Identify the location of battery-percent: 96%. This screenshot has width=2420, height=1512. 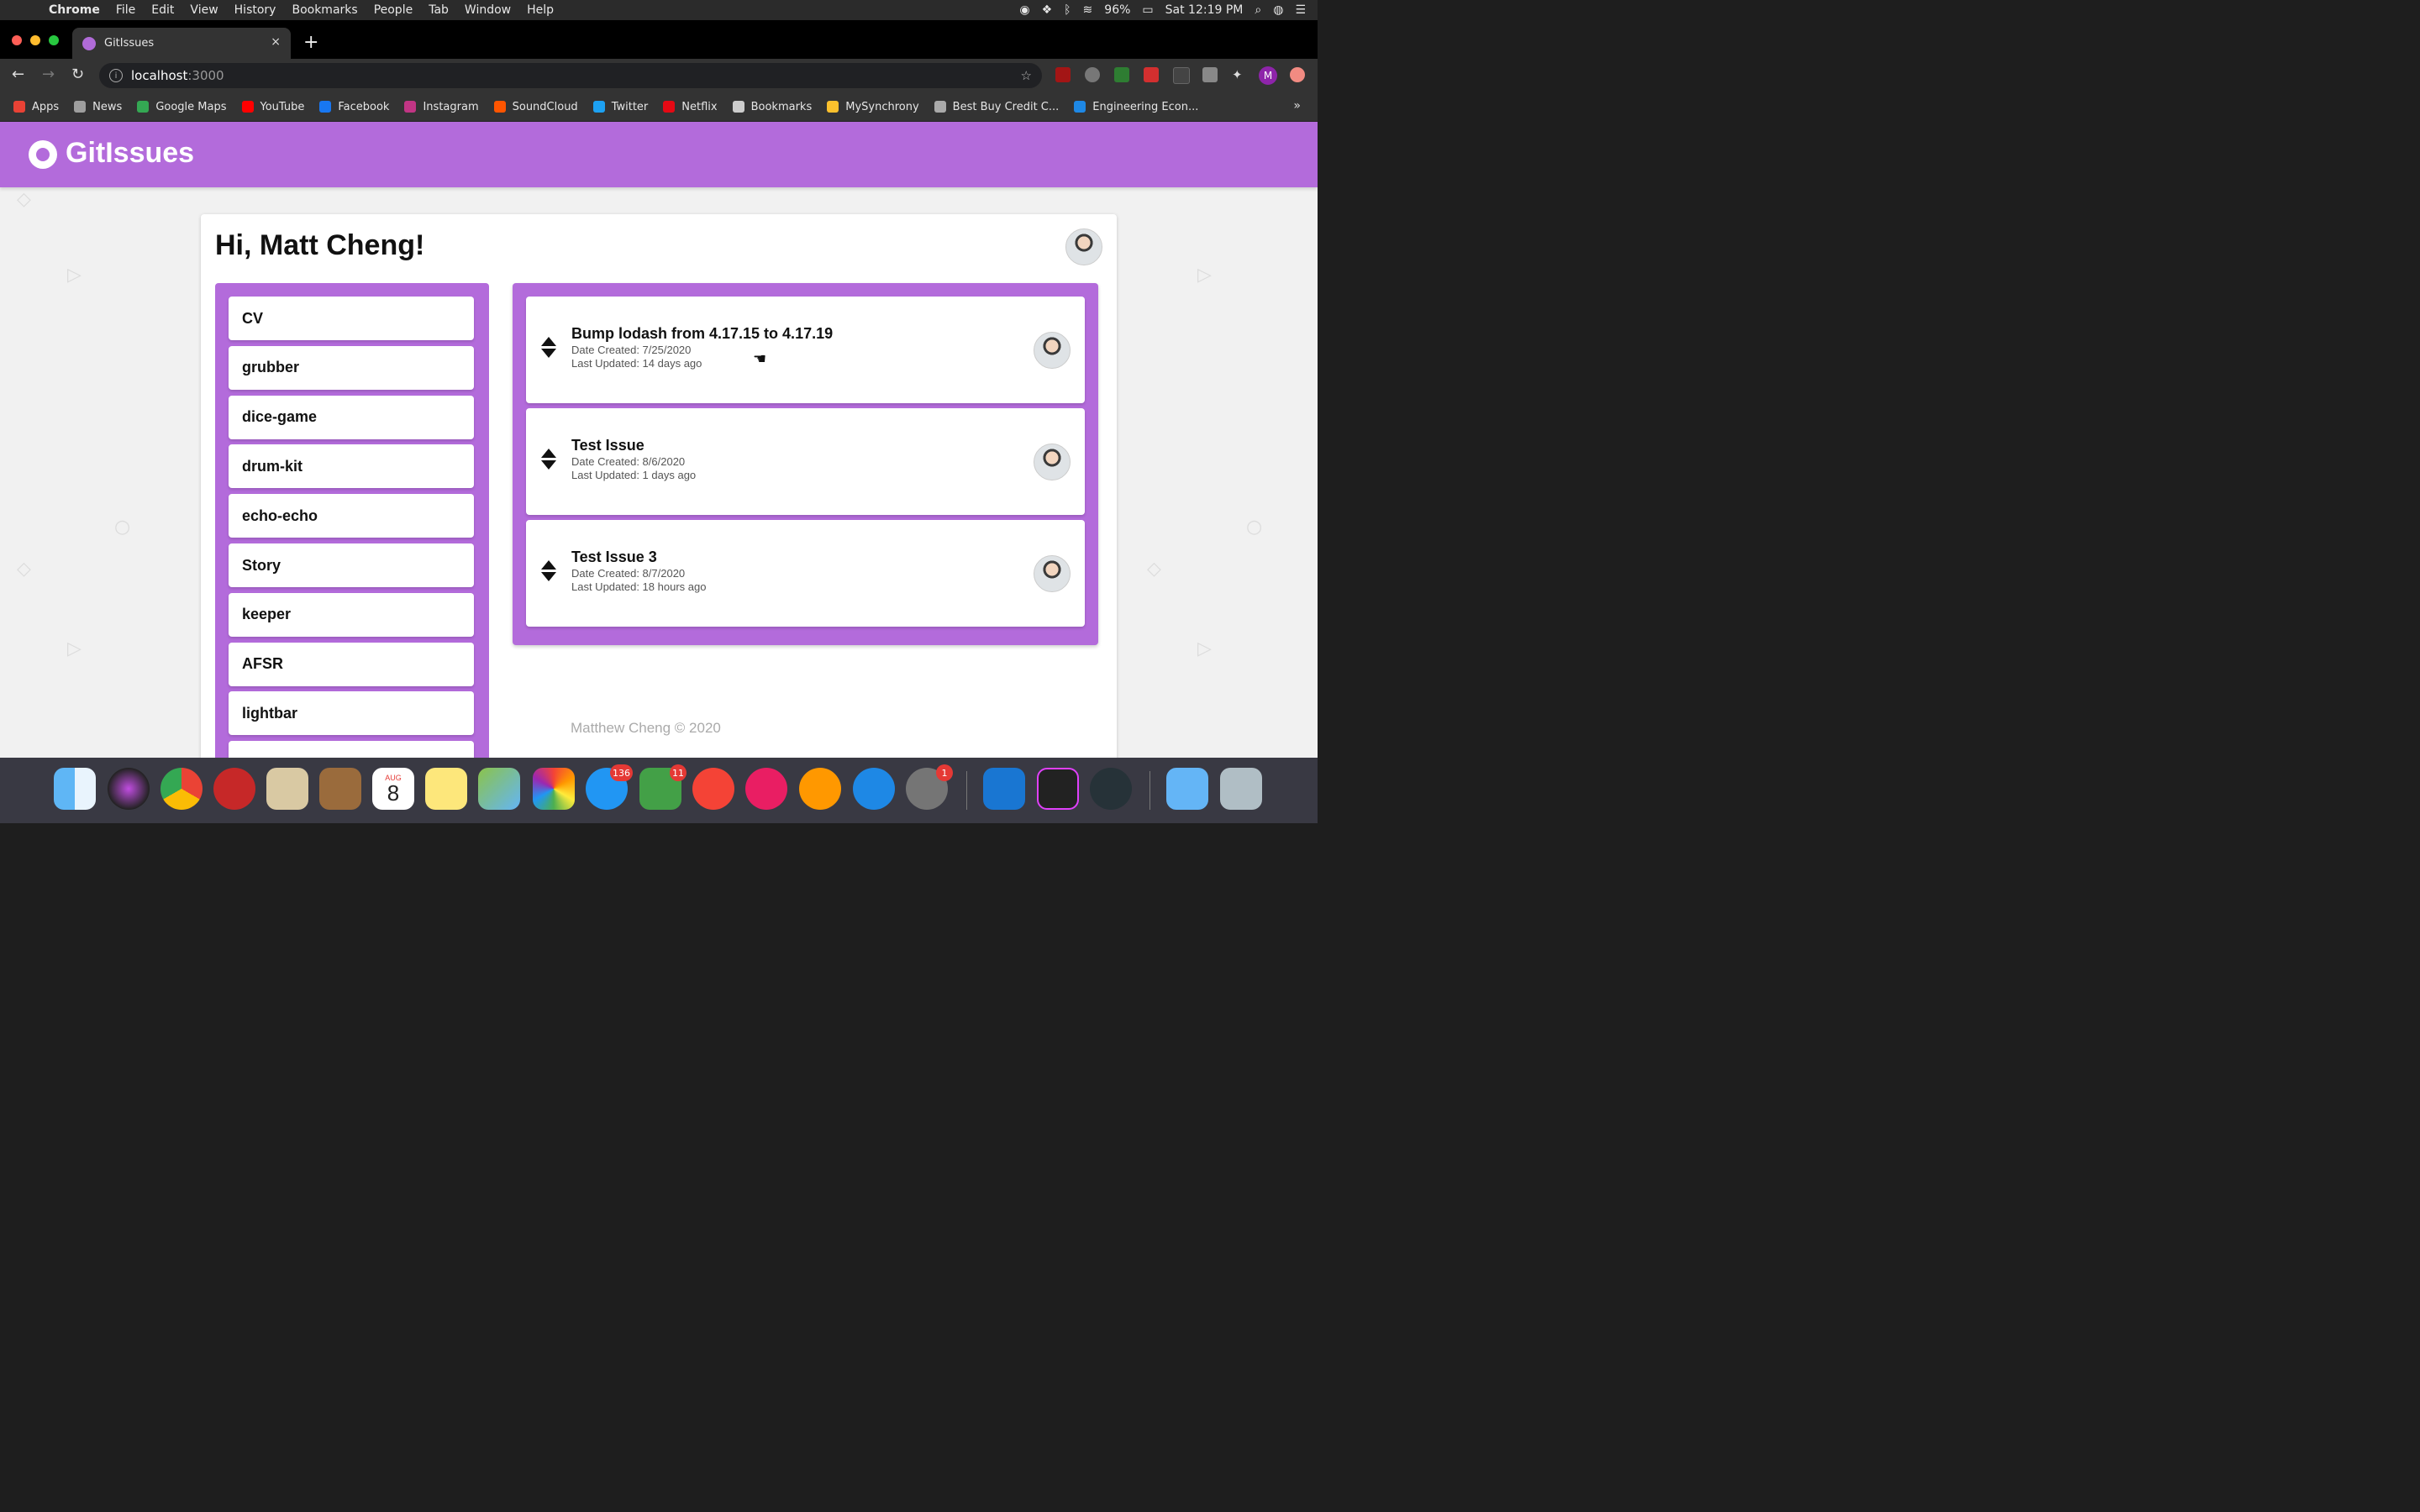
(1117, 10).